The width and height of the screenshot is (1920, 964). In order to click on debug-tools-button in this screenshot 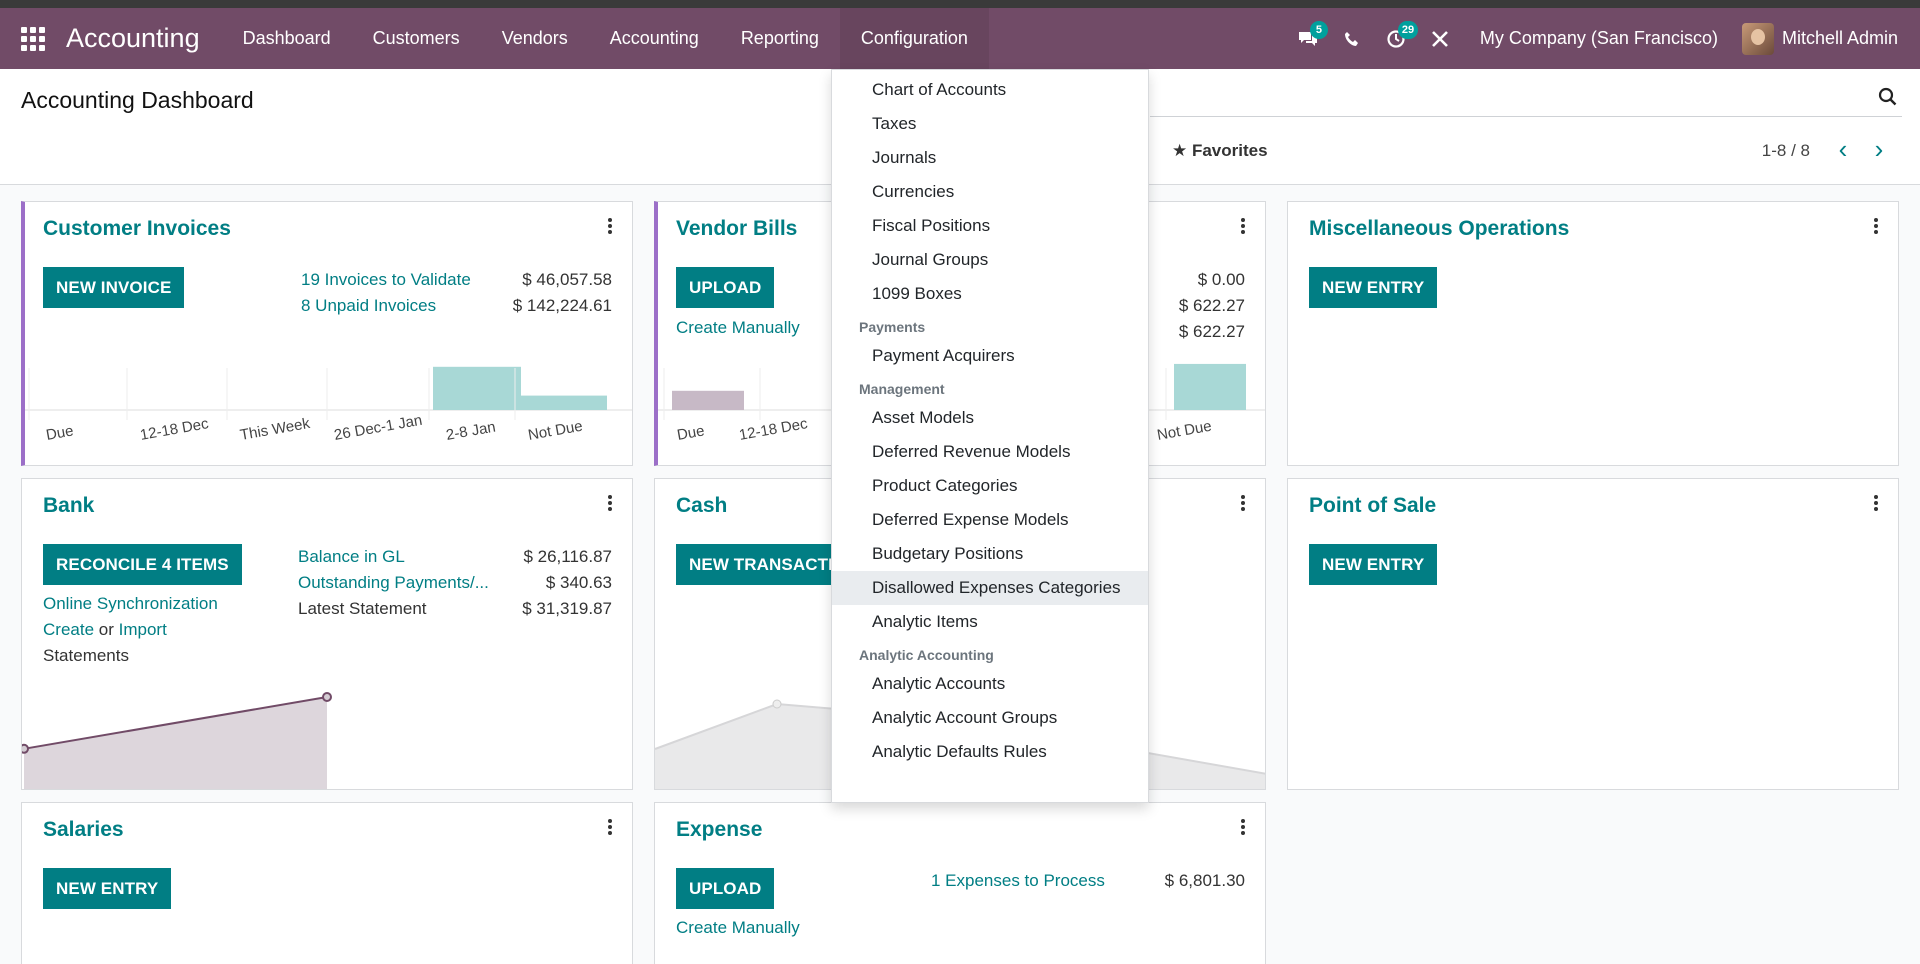, I will do `click(1440, 38)`.